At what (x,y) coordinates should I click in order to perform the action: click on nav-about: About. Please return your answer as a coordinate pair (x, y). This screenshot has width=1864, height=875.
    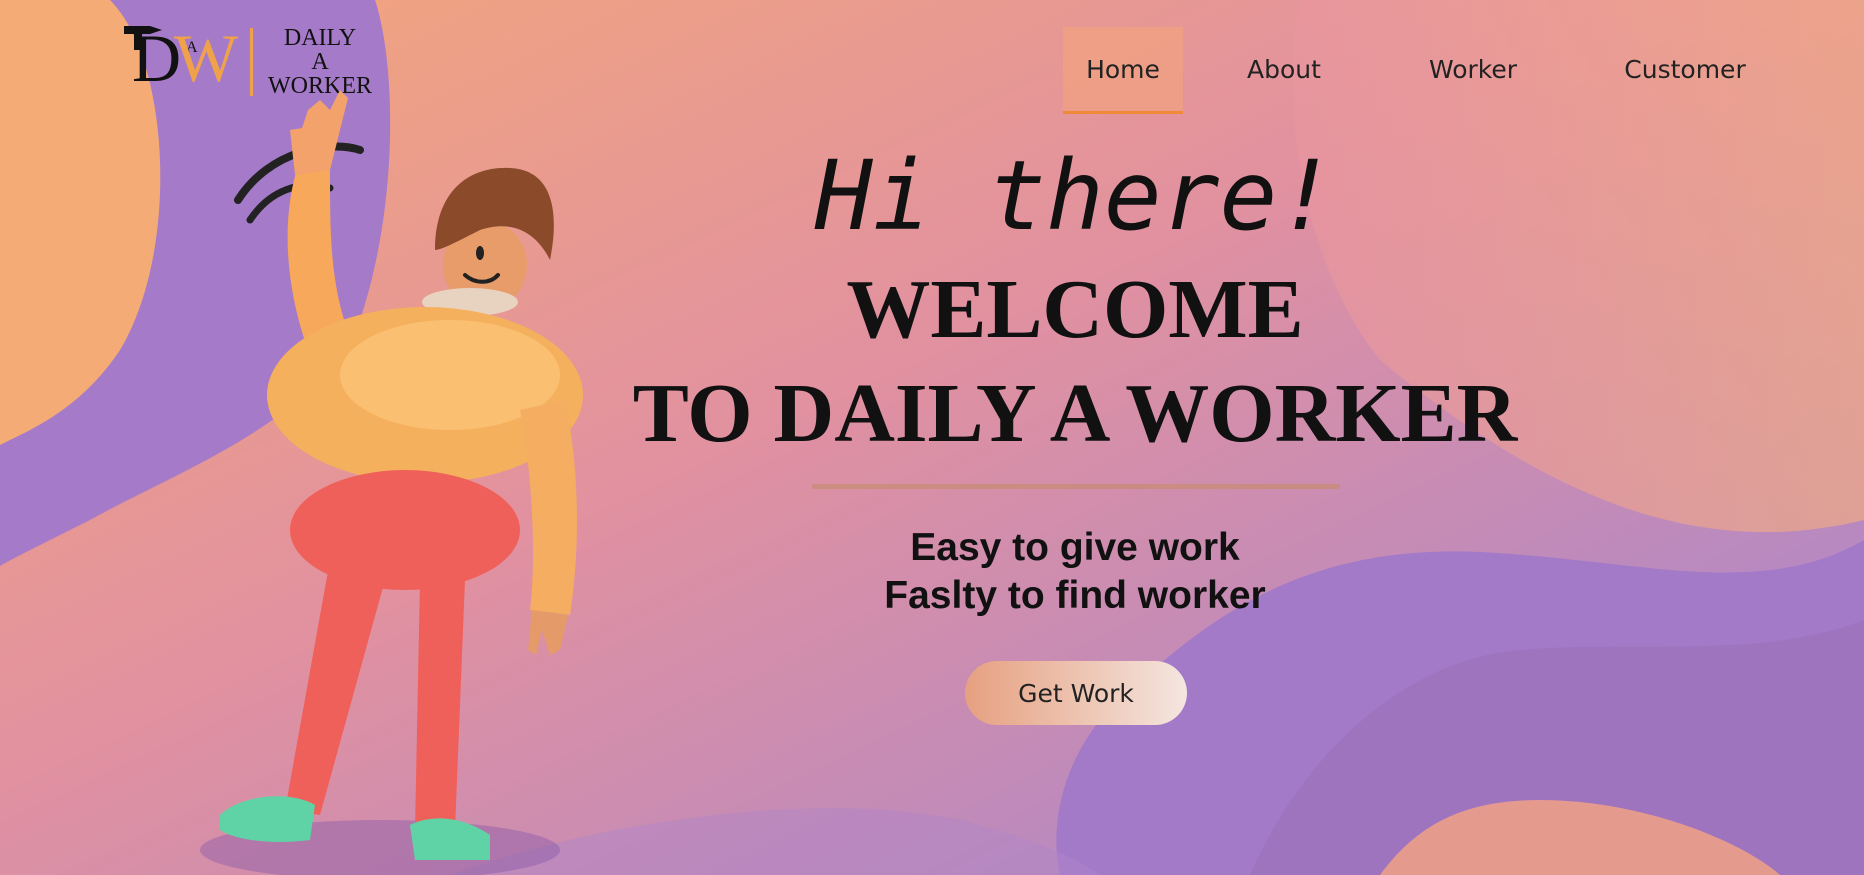
    Looking at the image, I should click on (1284, 69).